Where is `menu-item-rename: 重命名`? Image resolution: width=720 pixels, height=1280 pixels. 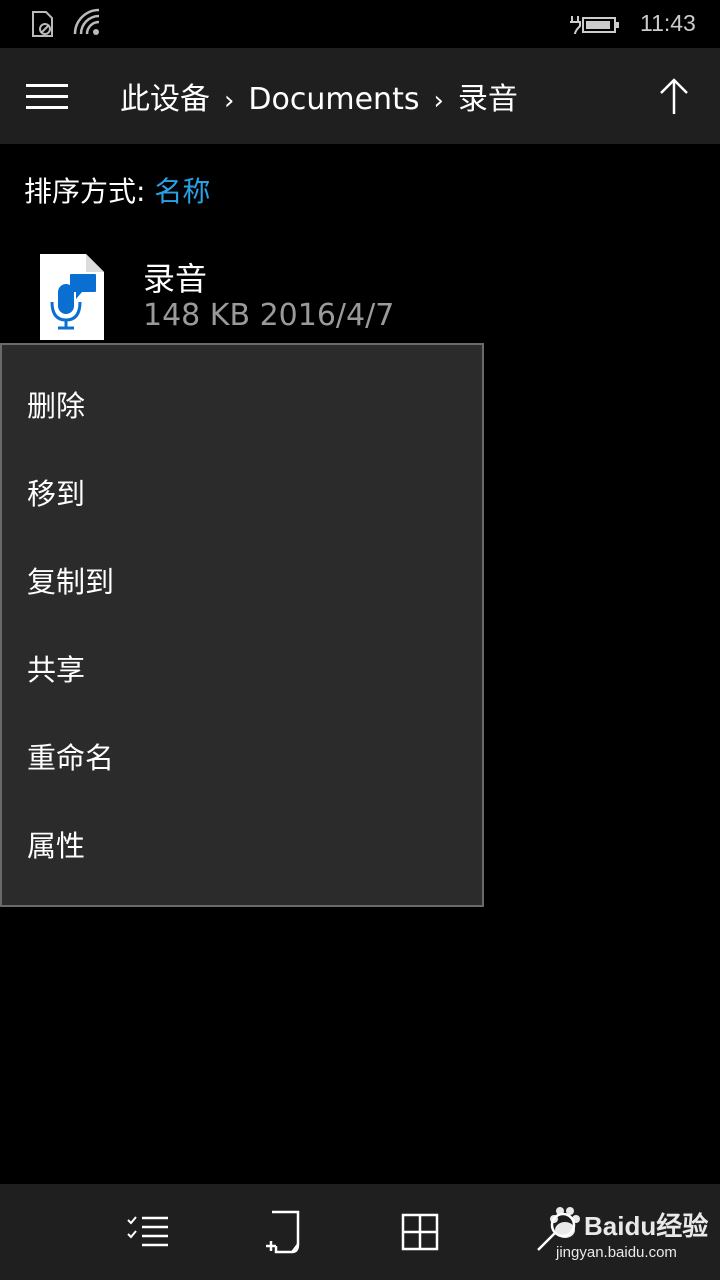 menu-item-rename: 重命名 is located at coordinates (242, 758).